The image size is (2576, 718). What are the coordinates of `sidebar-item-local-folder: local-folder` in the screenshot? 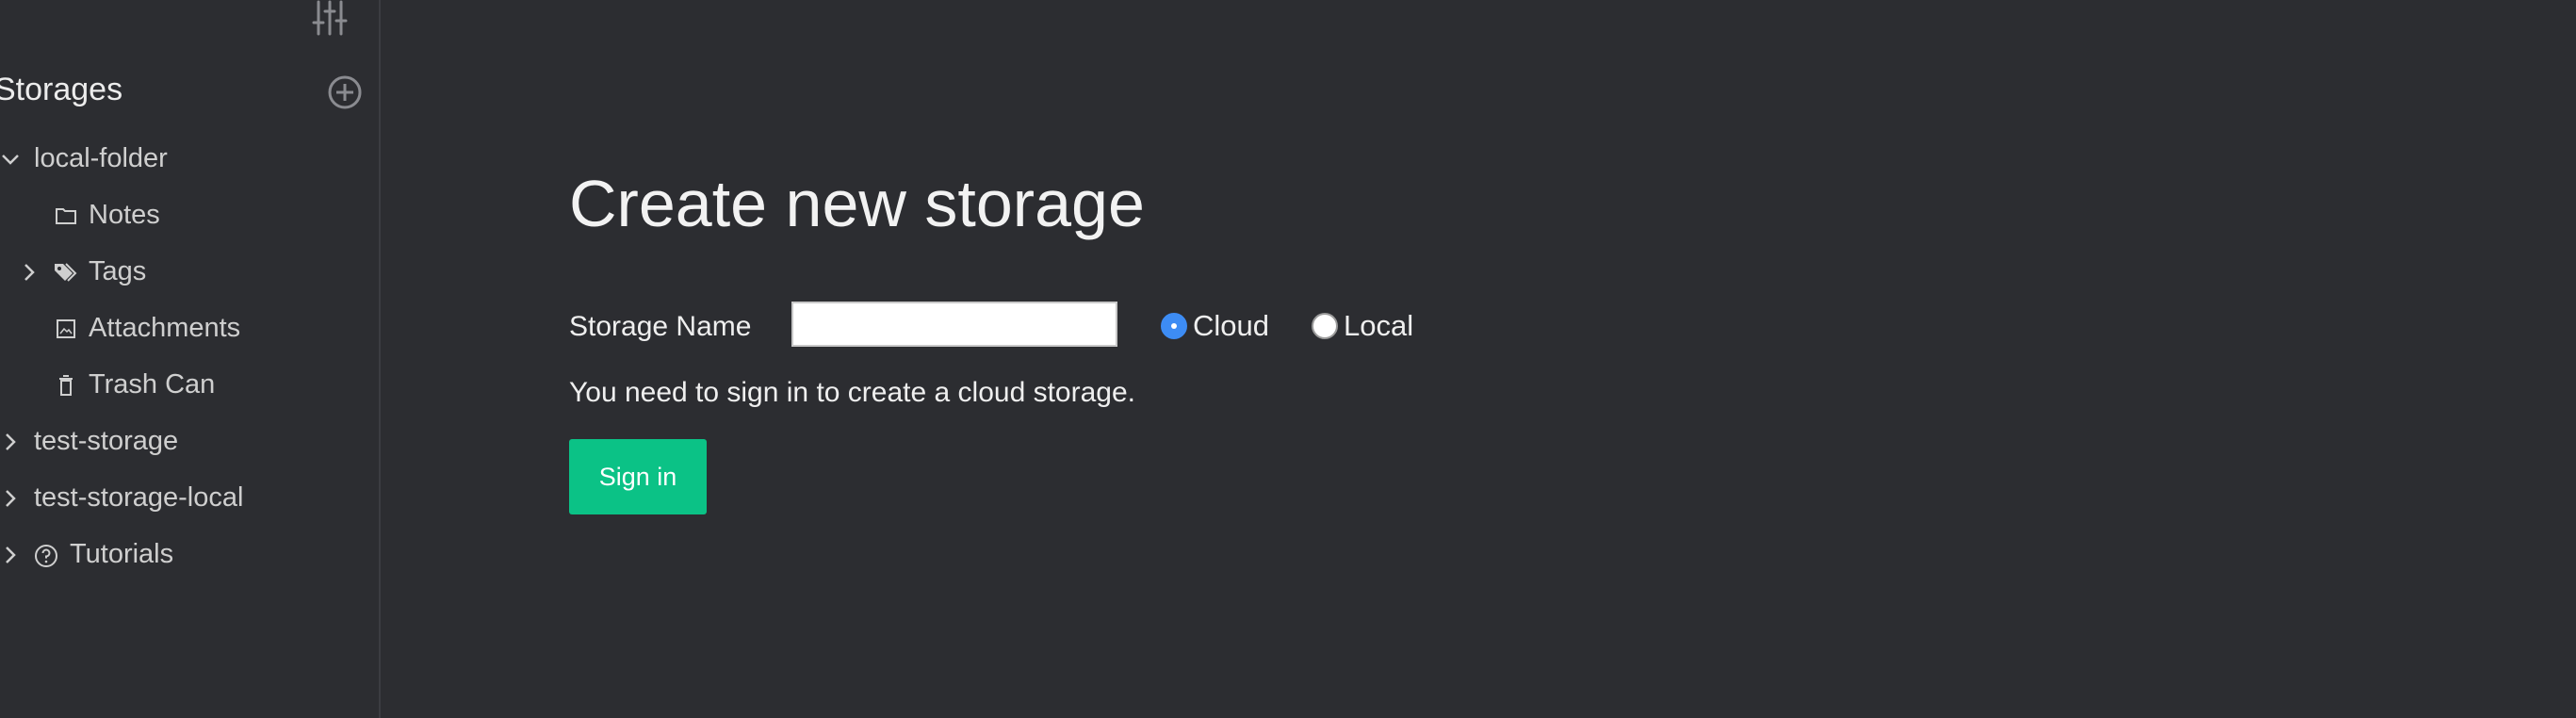 It's located at (189, 159).